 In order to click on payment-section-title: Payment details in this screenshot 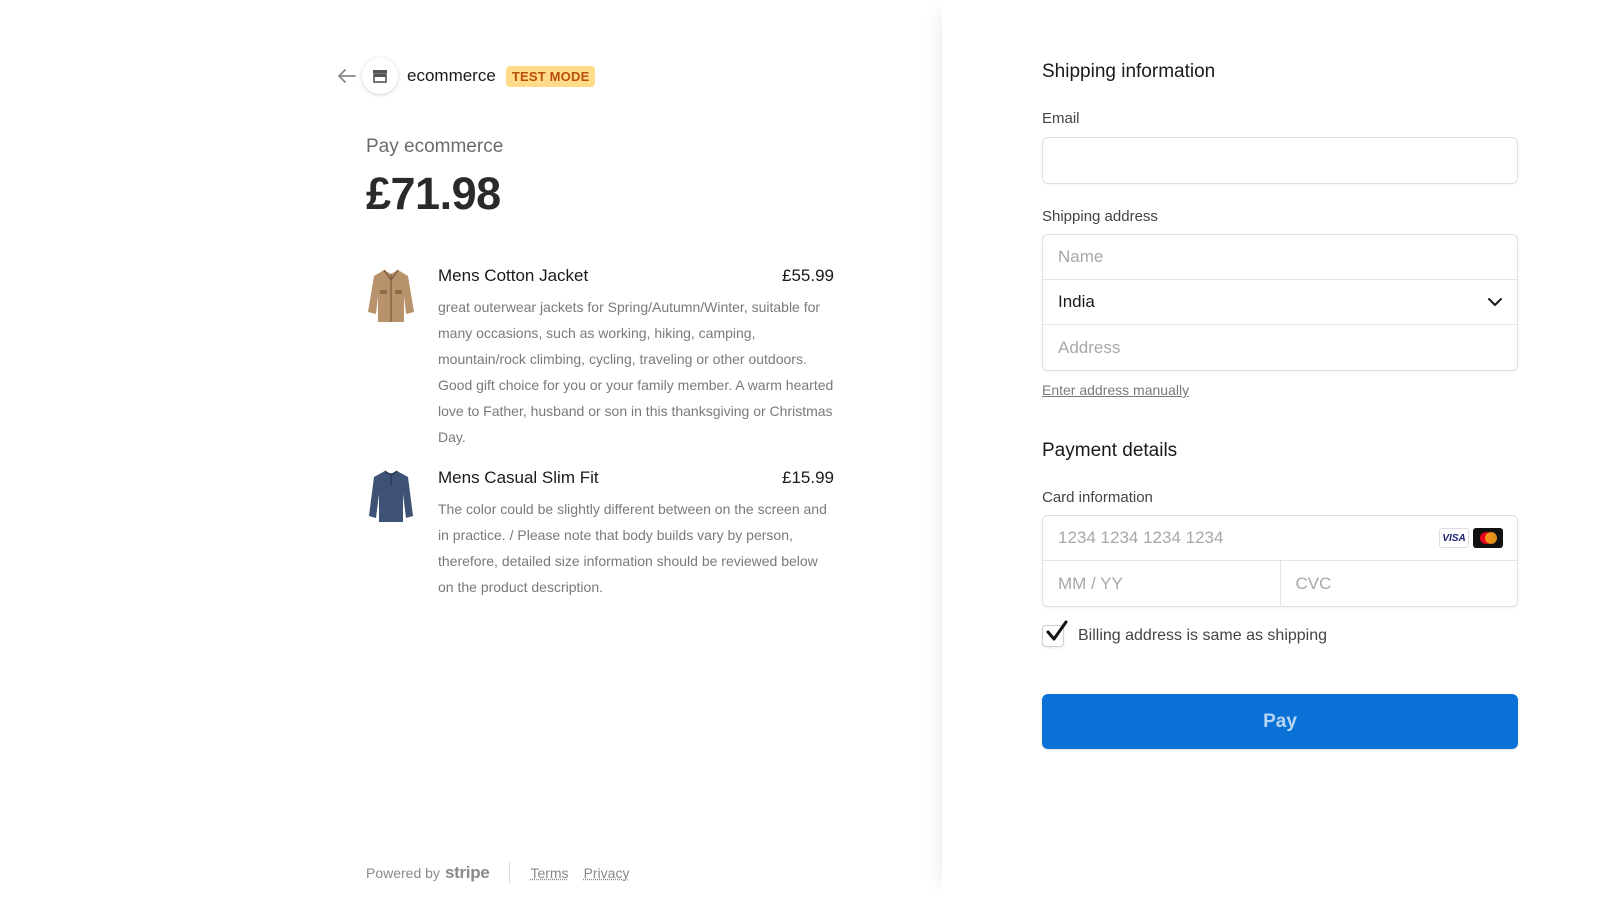, I will do `click(1110, 450)`.